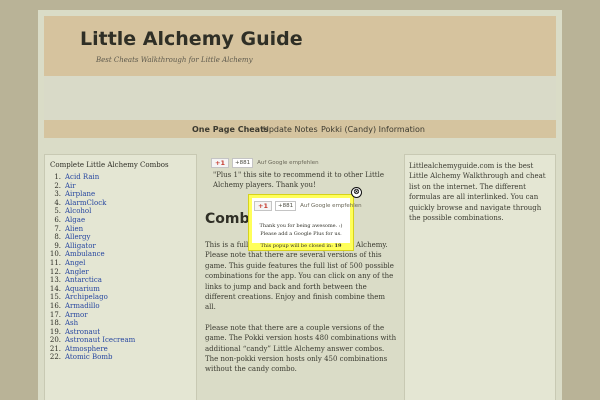  Describe the element at coordinates (120, 263) in the screenshot. I see `combo-list-item: 11. Angel` at that location.